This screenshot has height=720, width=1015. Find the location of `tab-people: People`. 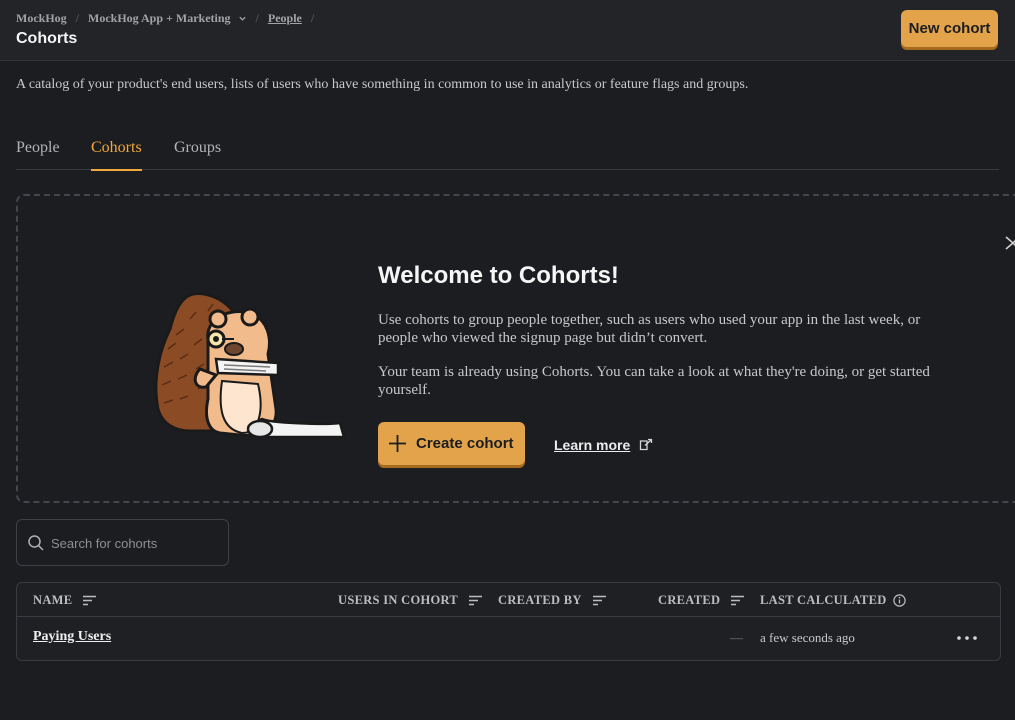

tab-people: People is located at coordinates (38, 148).